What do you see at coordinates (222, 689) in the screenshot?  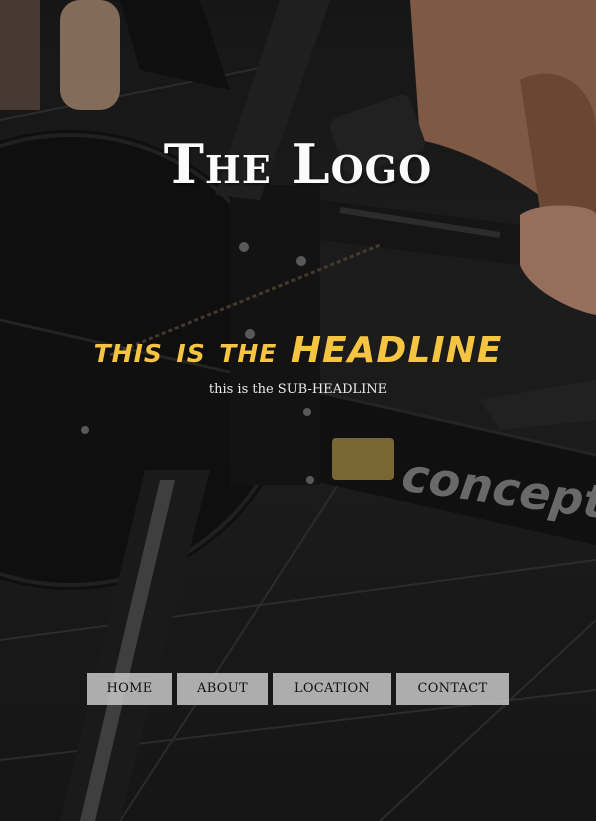 I see `nav-about-button: ABOUT` at bounding box center [222, 689].